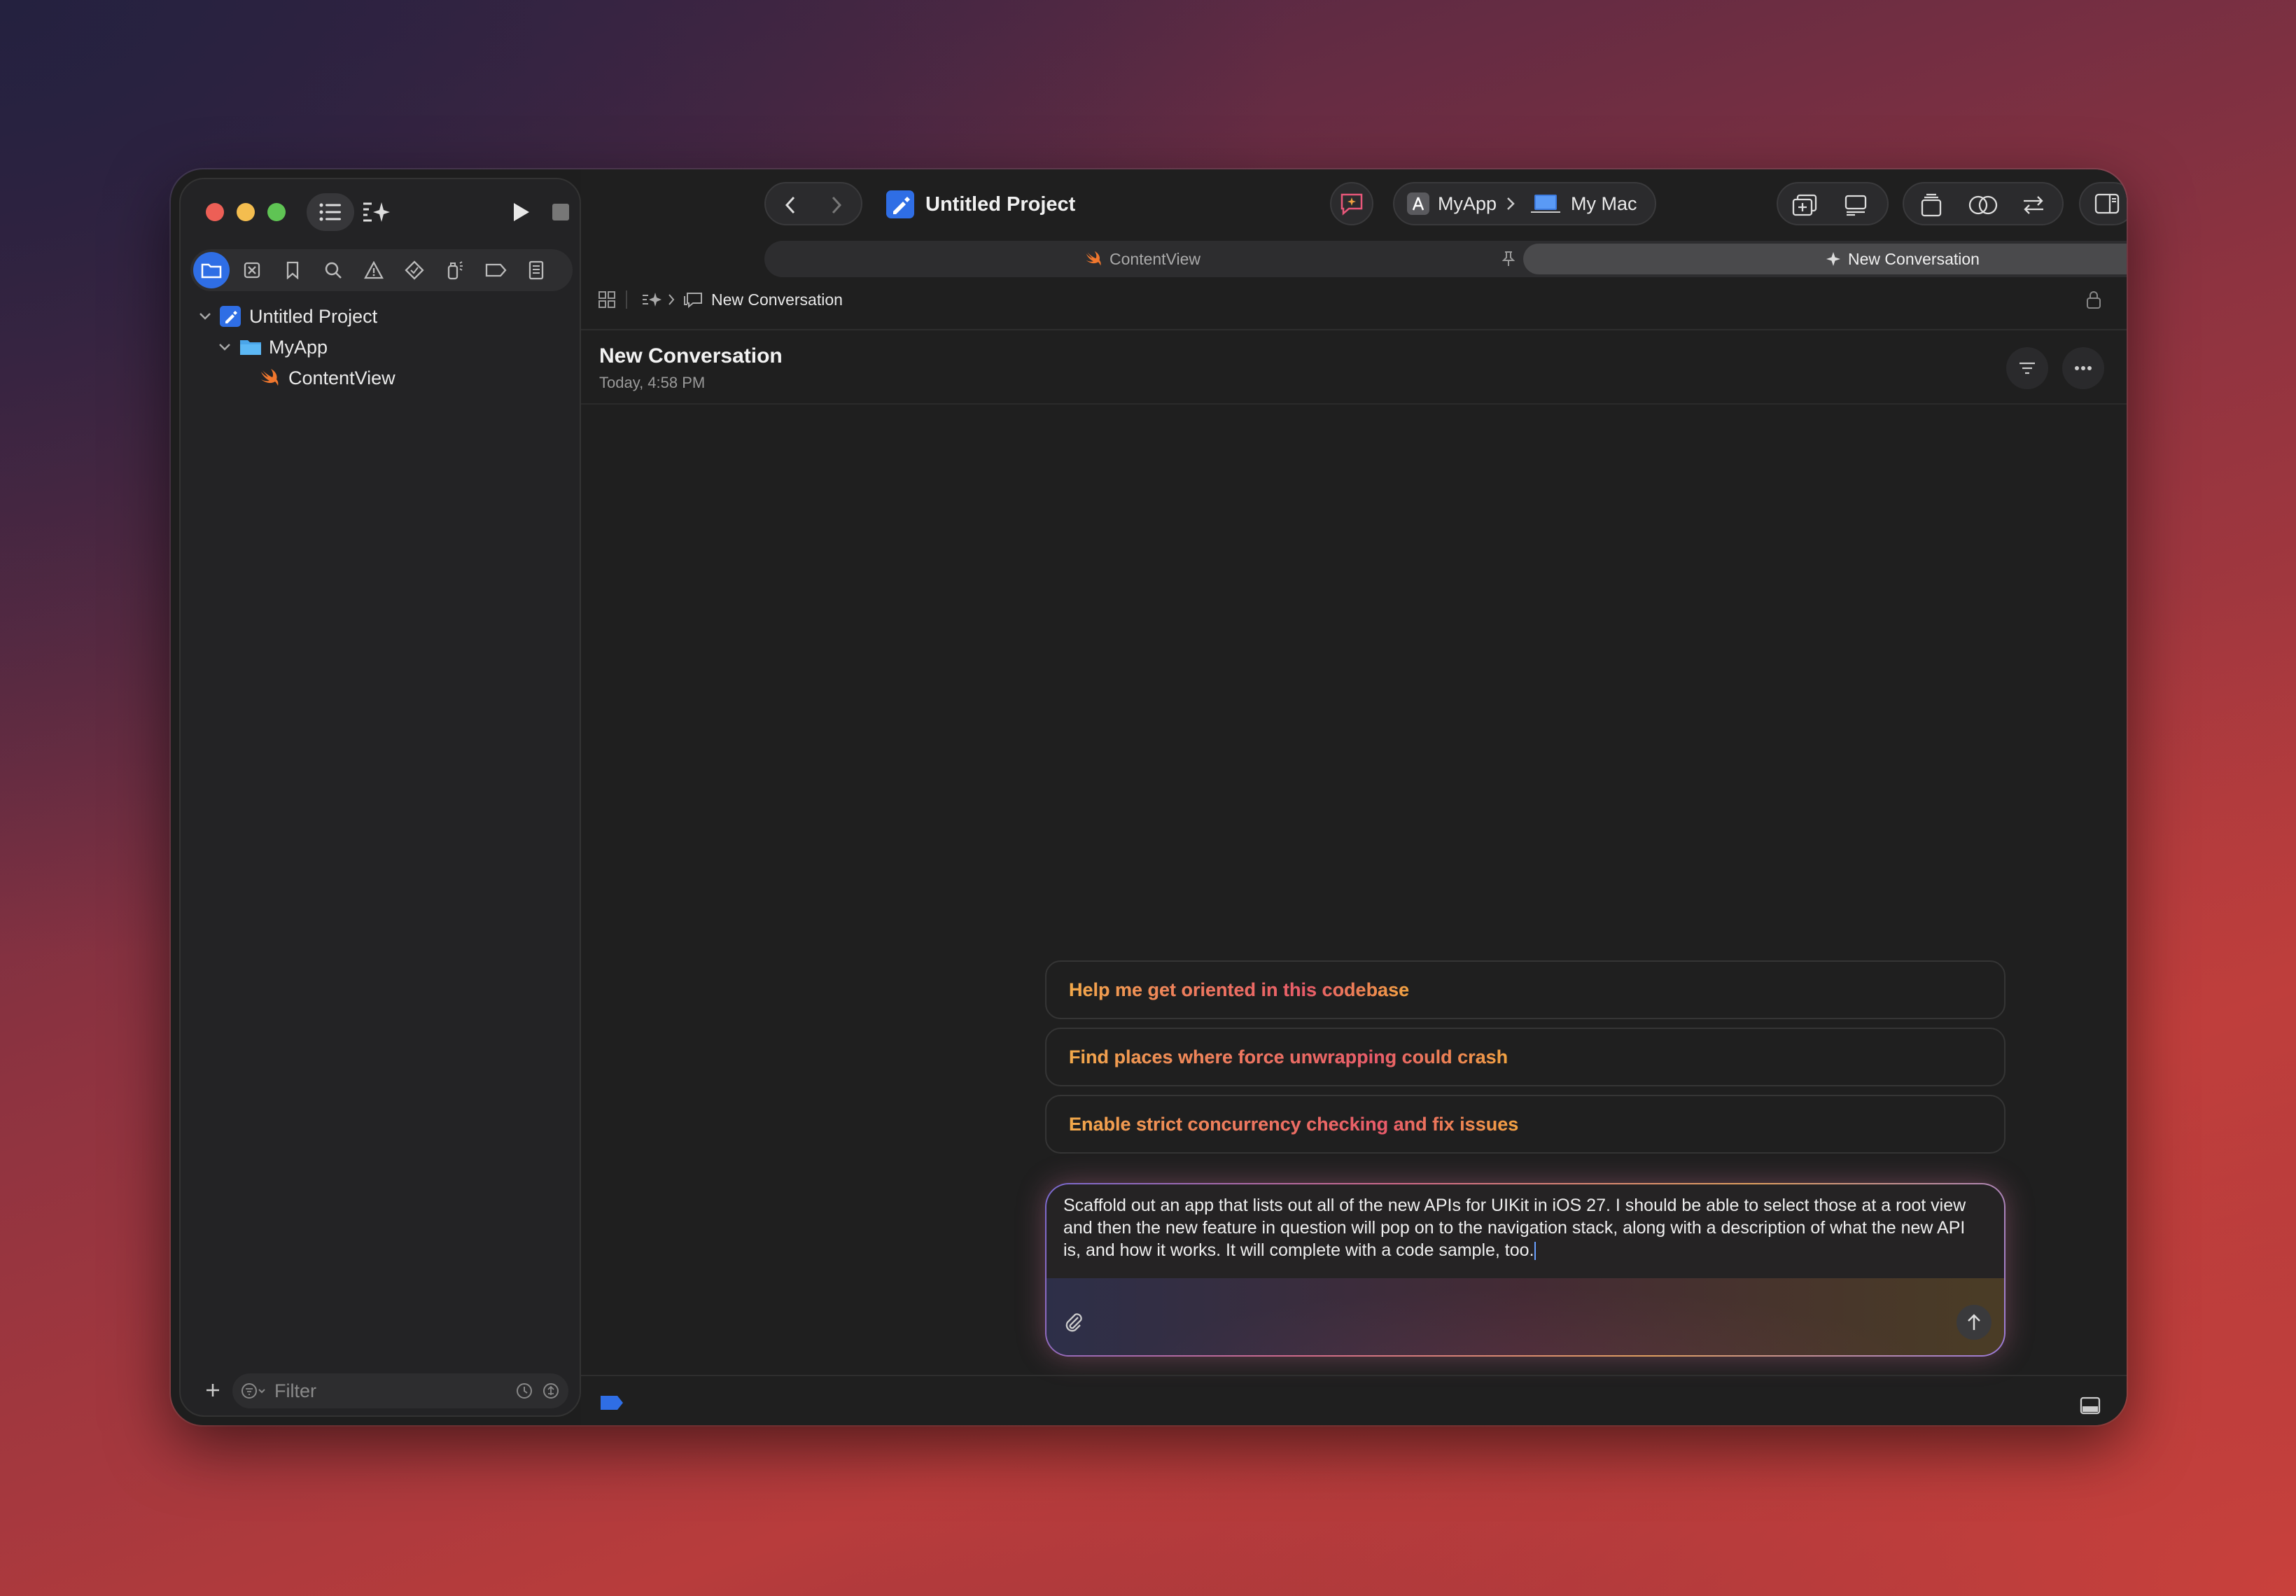 The width and height of the screenshot is (2296, 1596). What do you see at coordinates (1805, 205) in the screenshot?
I see `library-button` at bounding box center [1805, 205].